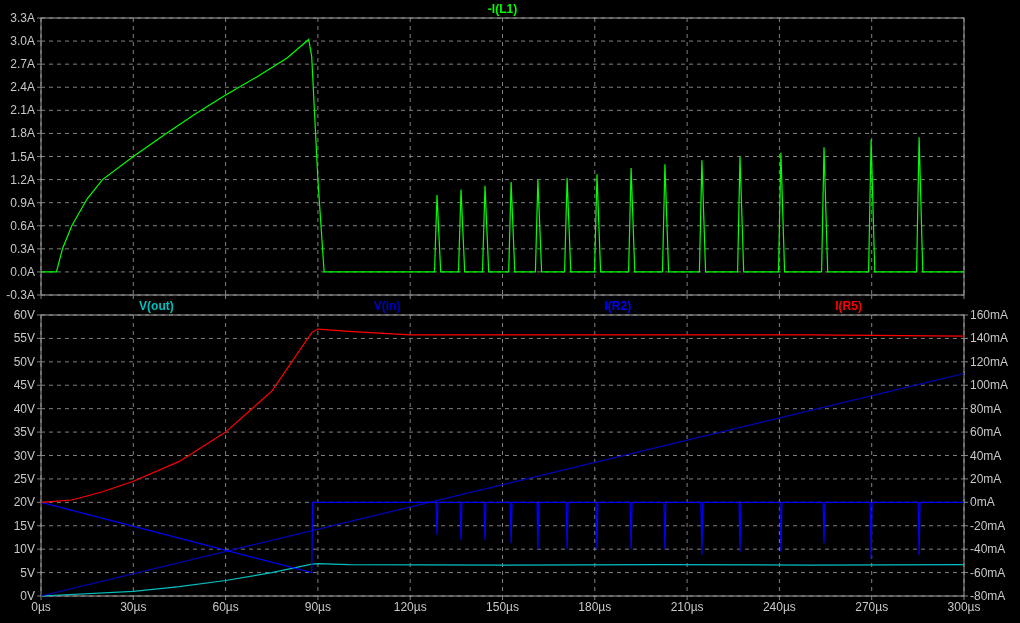 This screenshot has width=1020, height=623. What do you see at coordinates (156, 306) in the screenshot?
I see `trace-label: V(out)` at bounding box center [156, 306].